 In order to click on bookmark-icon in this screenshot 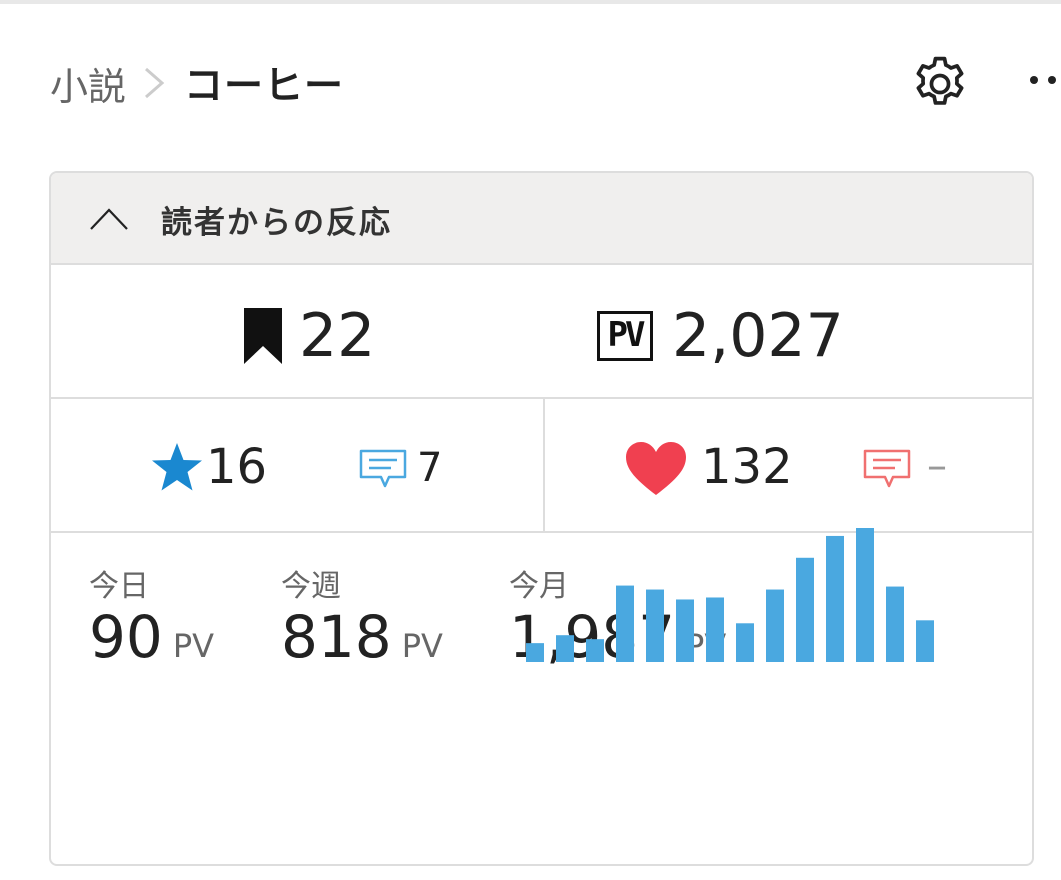, I will do `click(263, 336)`.